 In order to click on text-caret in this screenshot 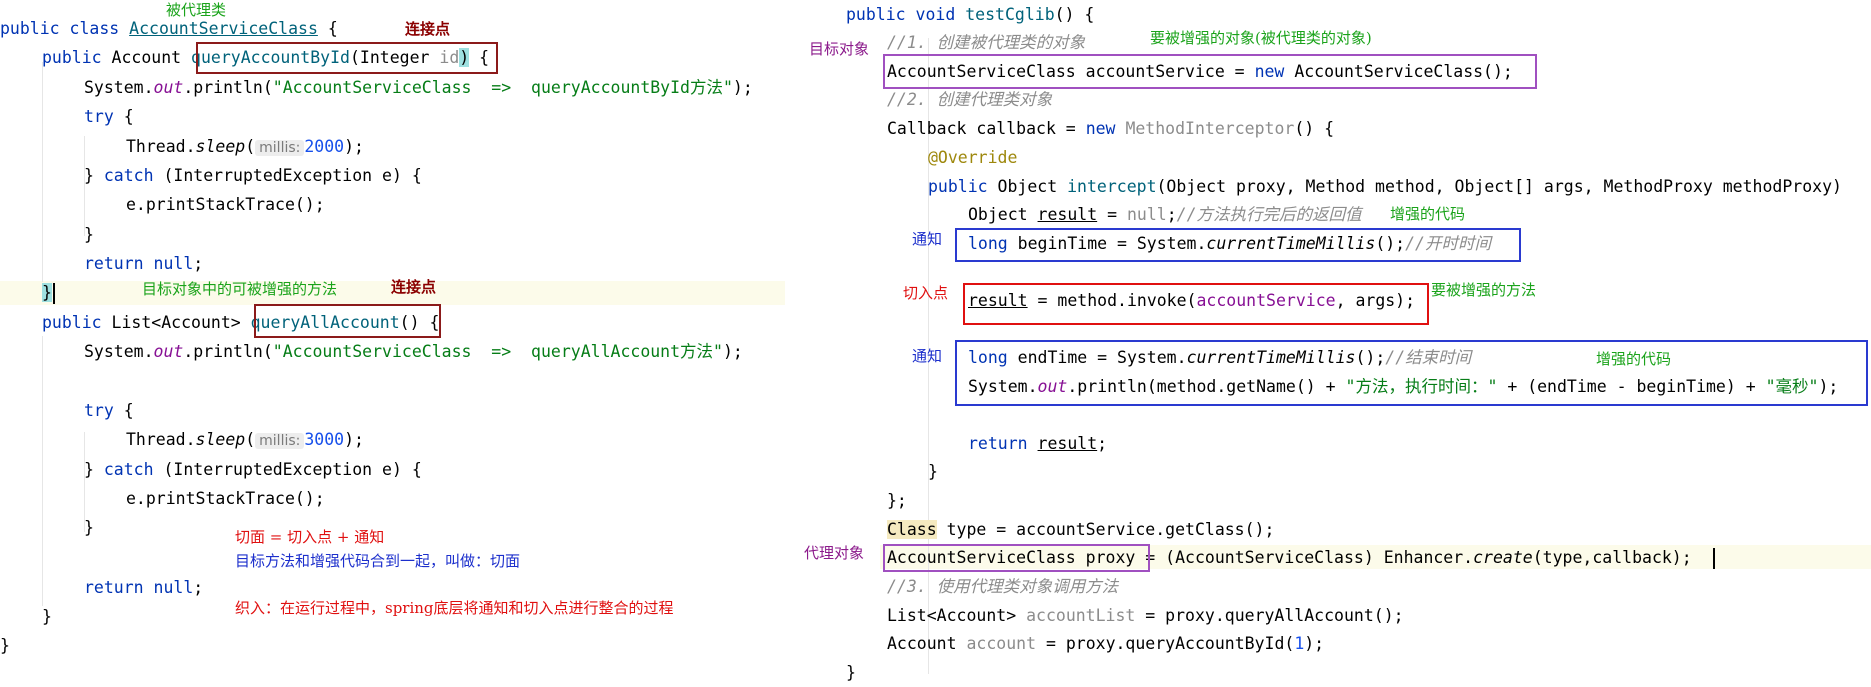, I will do `click(1714, 558)`.